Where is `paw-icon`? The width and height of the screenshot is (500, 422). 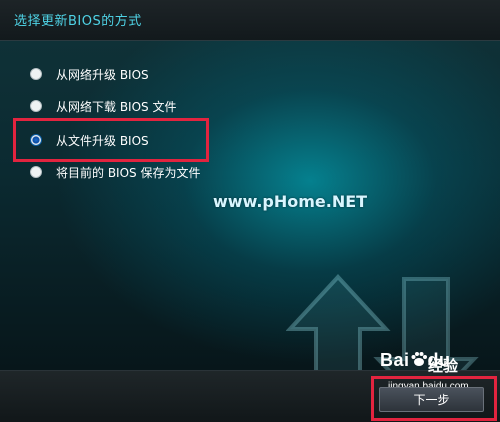
paw-icon is located at coordinates (419, 359).